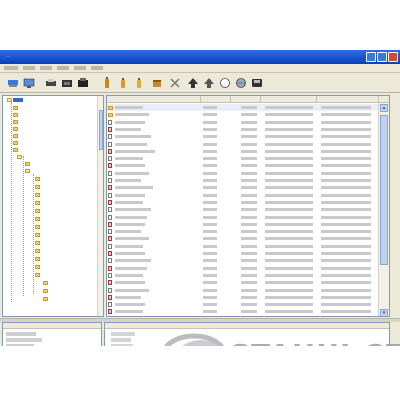 The height and width of the screenshot is (400, 400). What do you see at coordinates (371, 57) in the screenshot?
I see `minimize-button` at bounding box center [371, 57].